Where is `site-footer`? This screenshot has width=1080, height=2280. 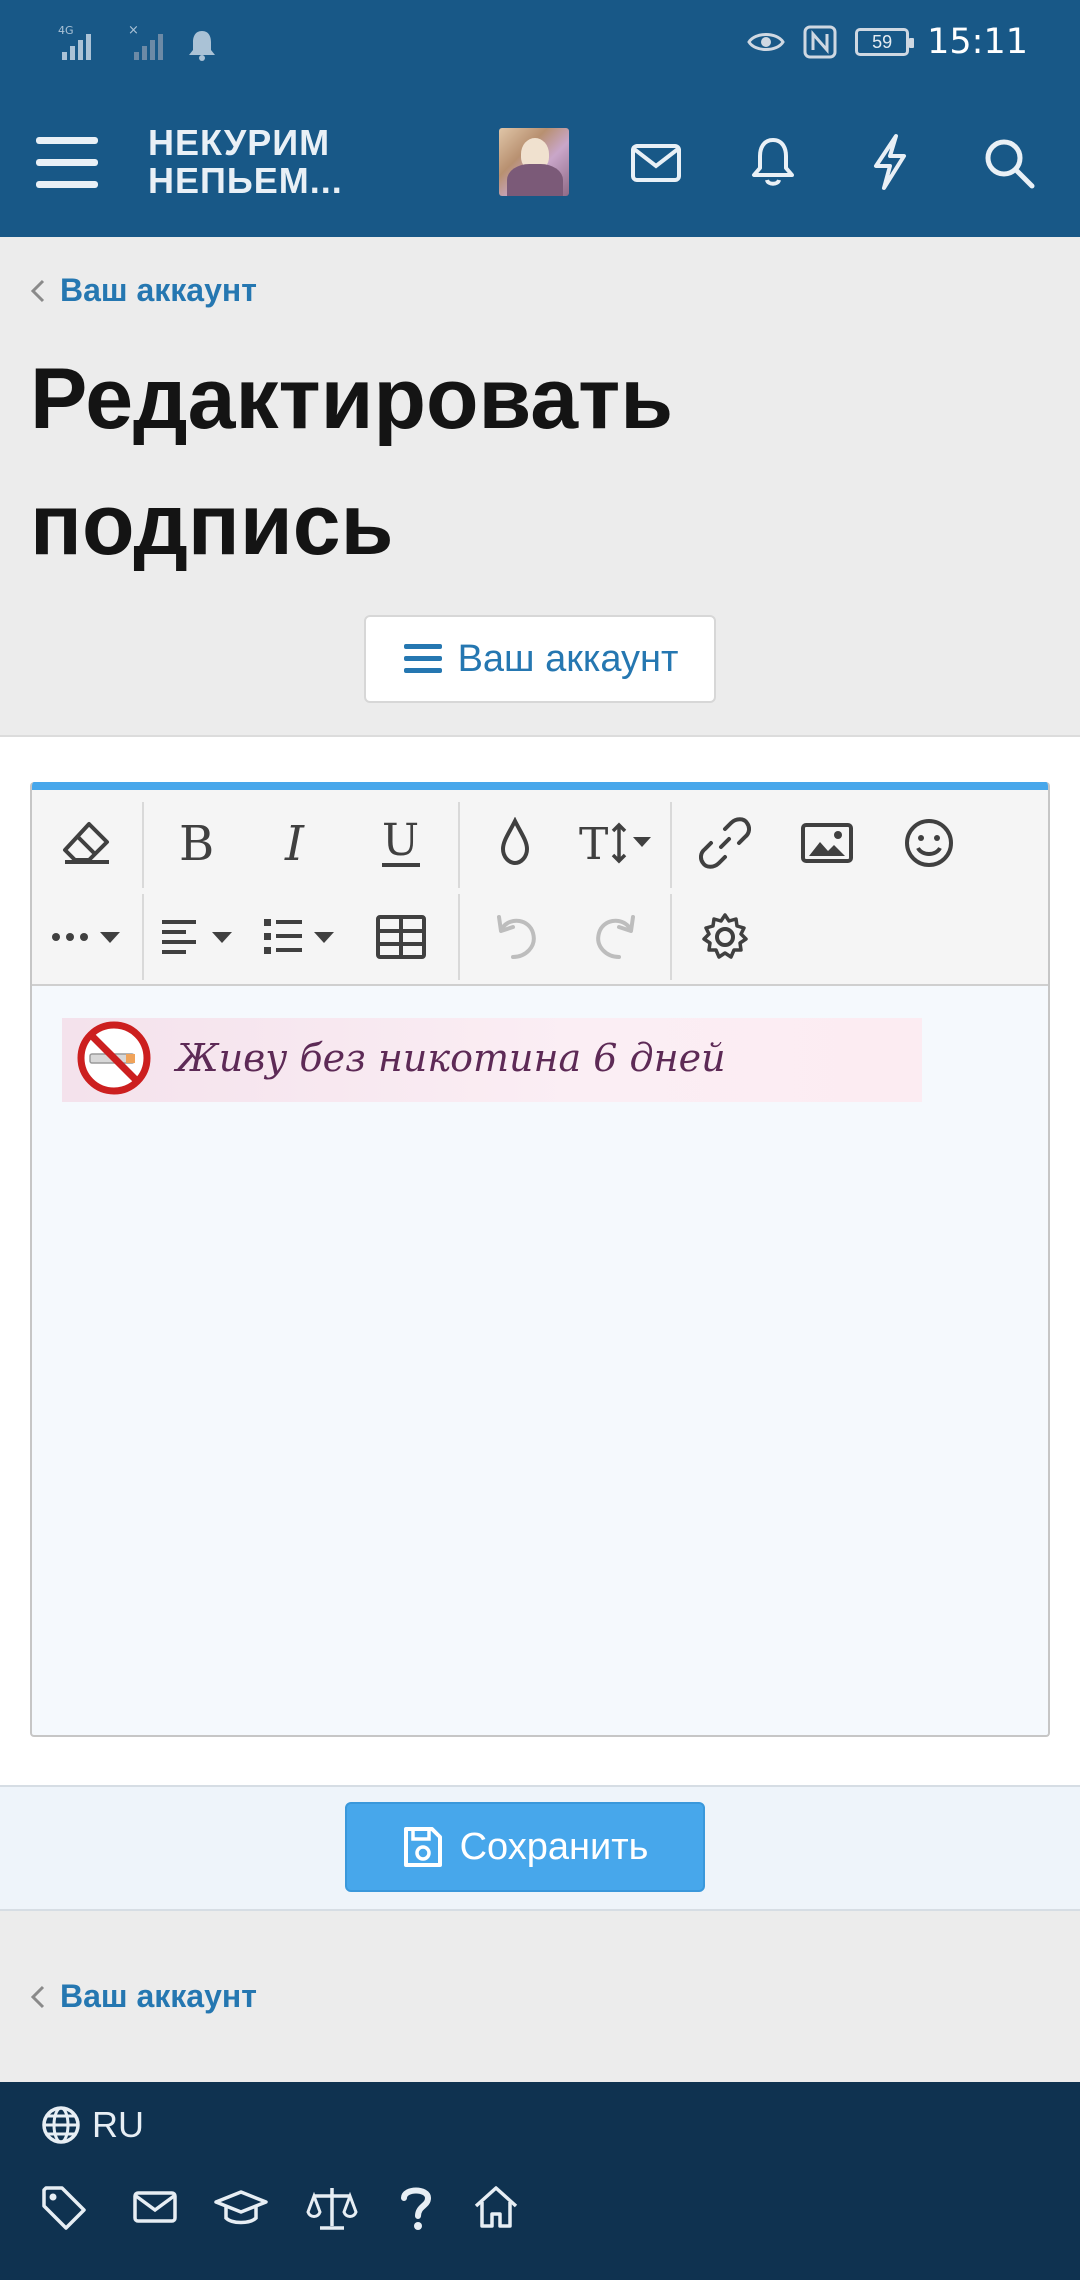 site-footer is located at coordinates (540, 2181).